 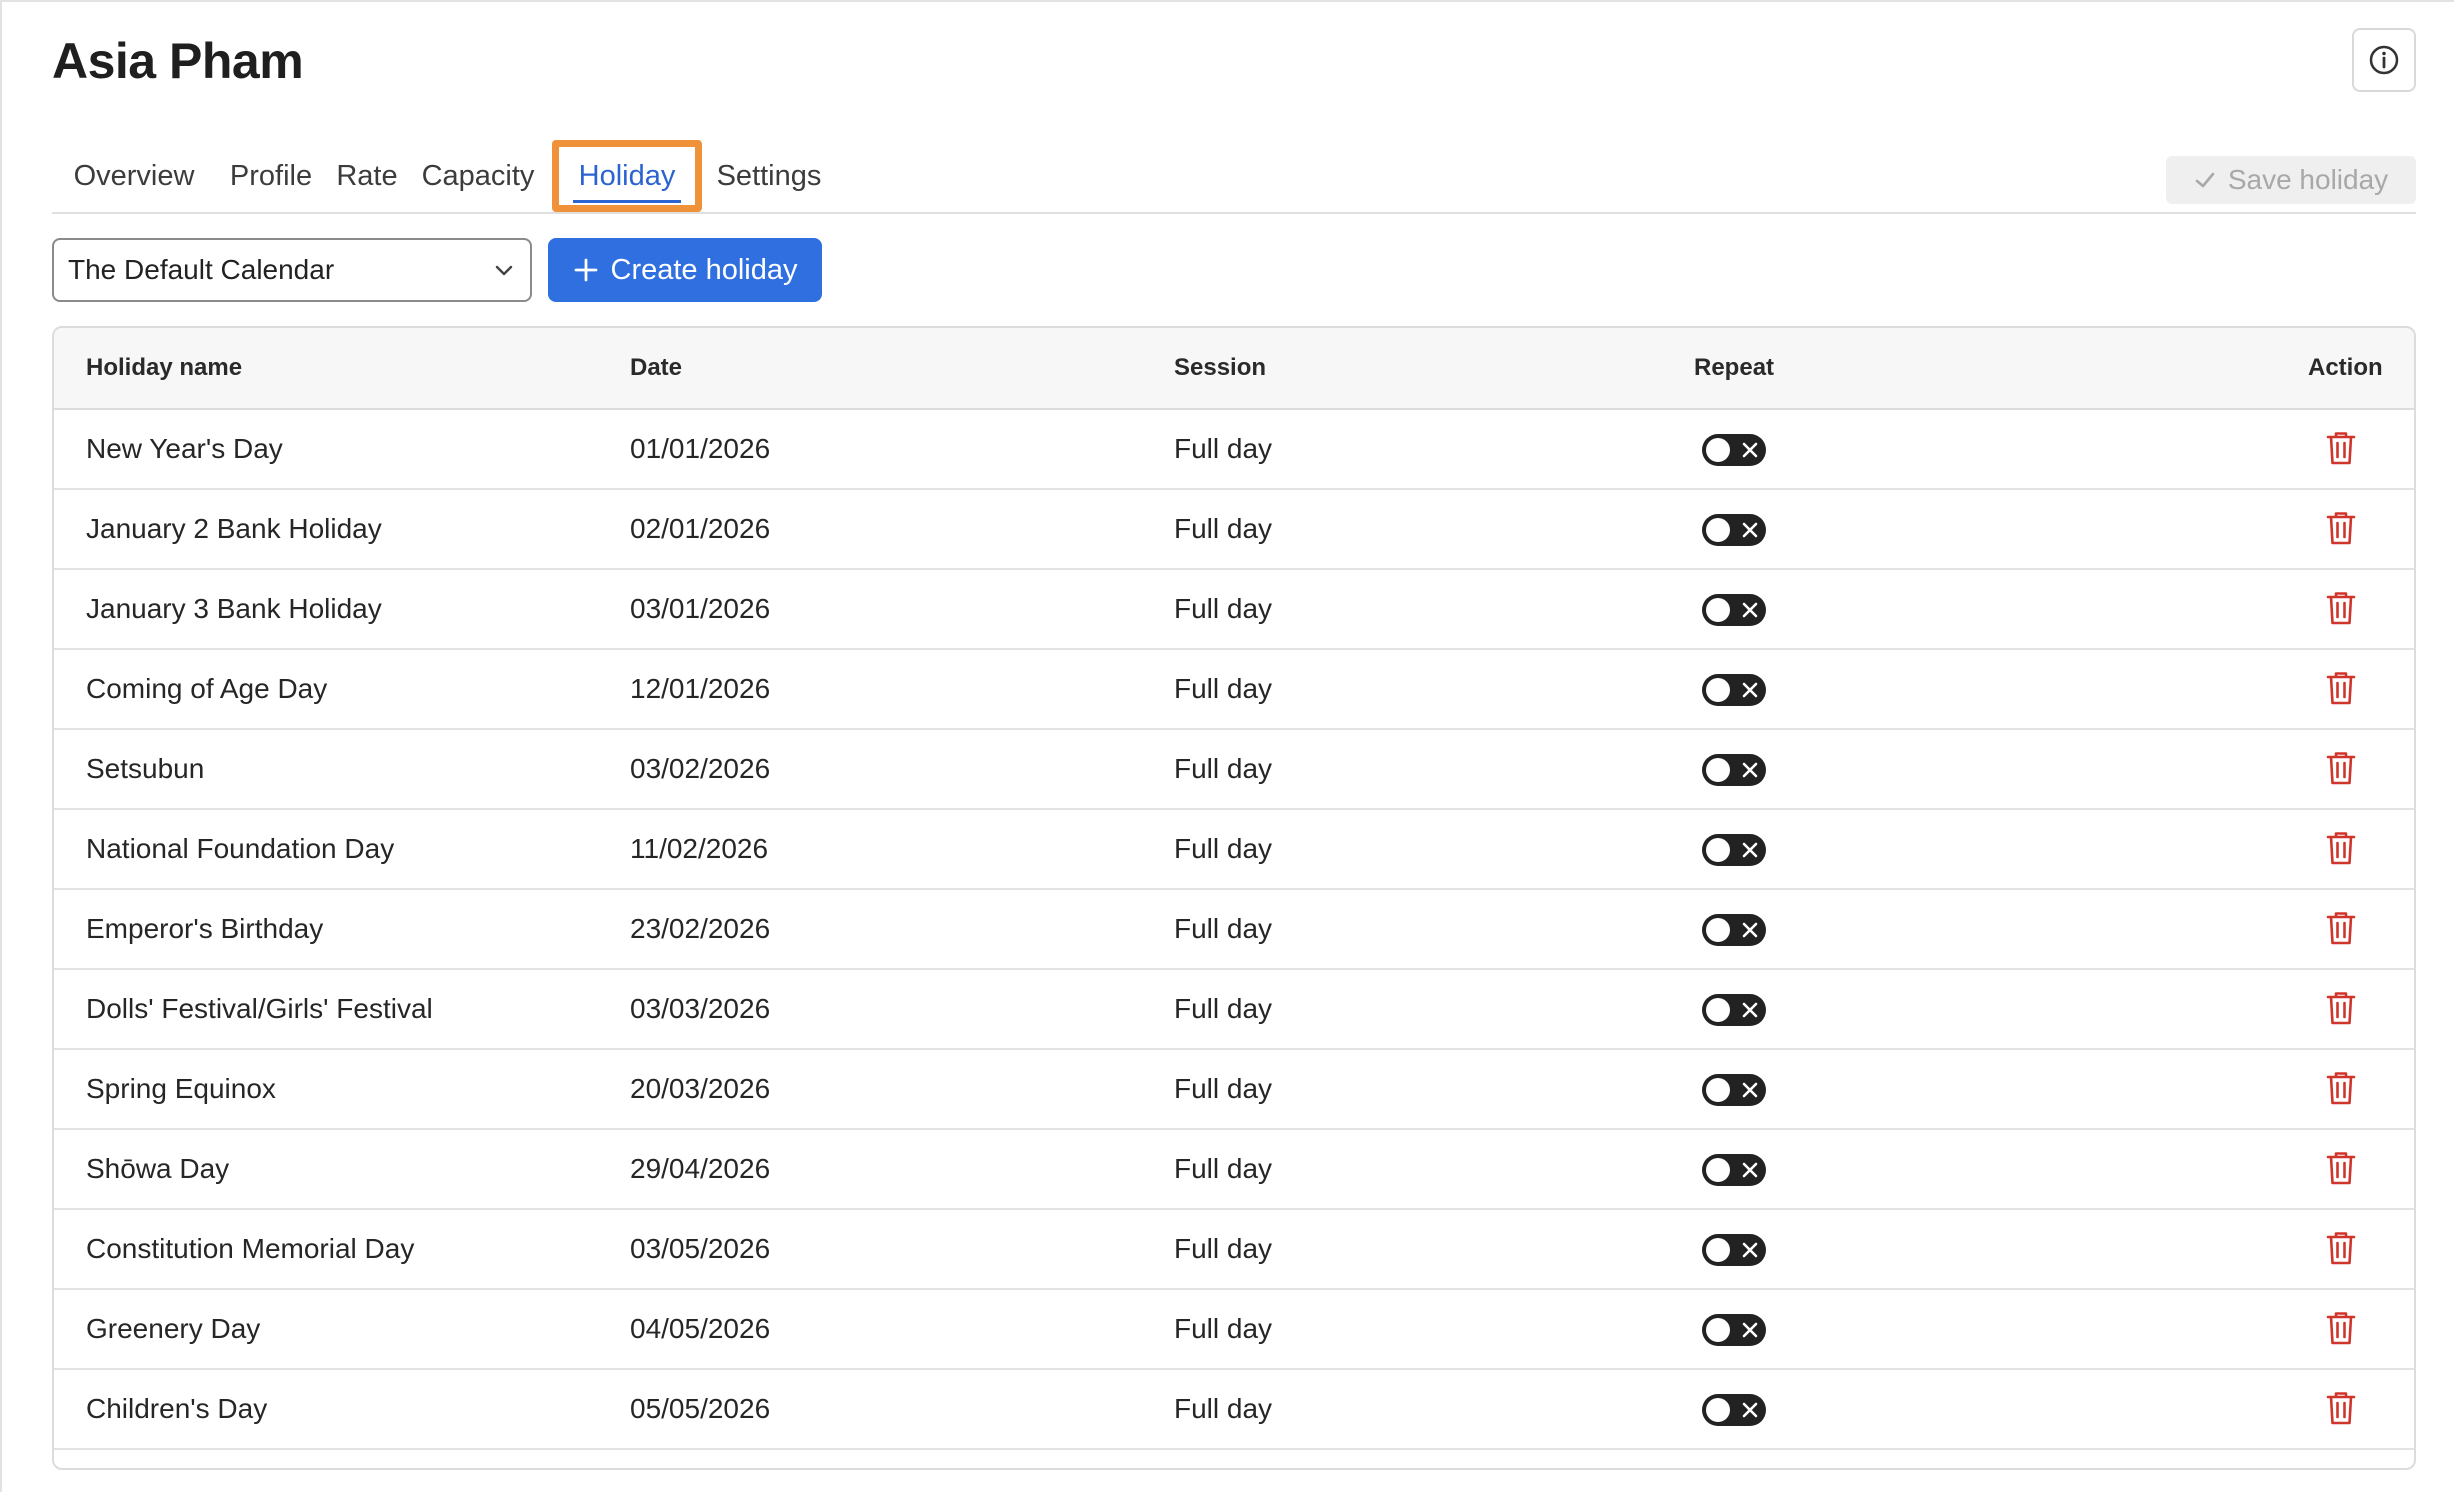 I want to click on holiday-name-cell: Shōwa Day, so click(x=158, y=1168).